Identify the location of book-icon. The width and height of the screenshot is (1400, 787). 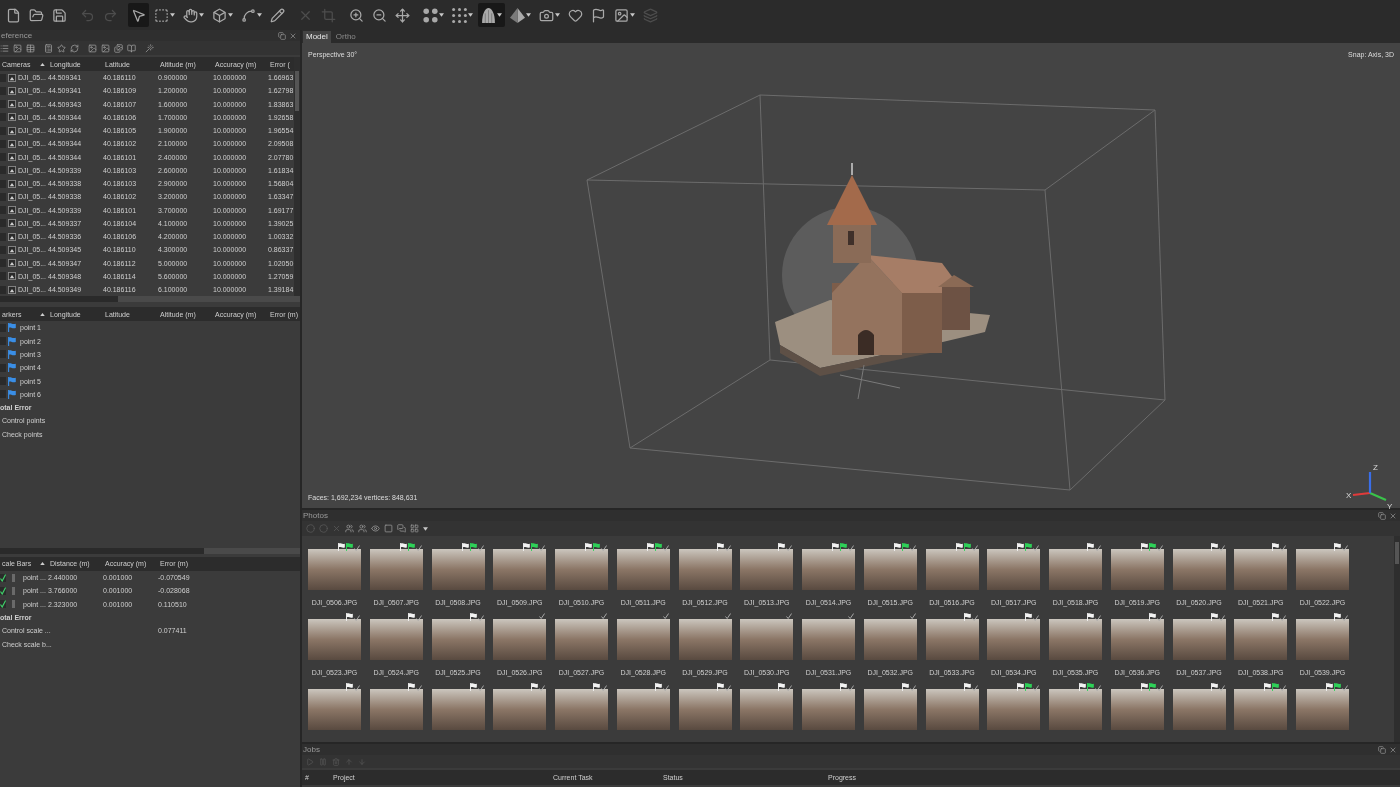
(131, 48).